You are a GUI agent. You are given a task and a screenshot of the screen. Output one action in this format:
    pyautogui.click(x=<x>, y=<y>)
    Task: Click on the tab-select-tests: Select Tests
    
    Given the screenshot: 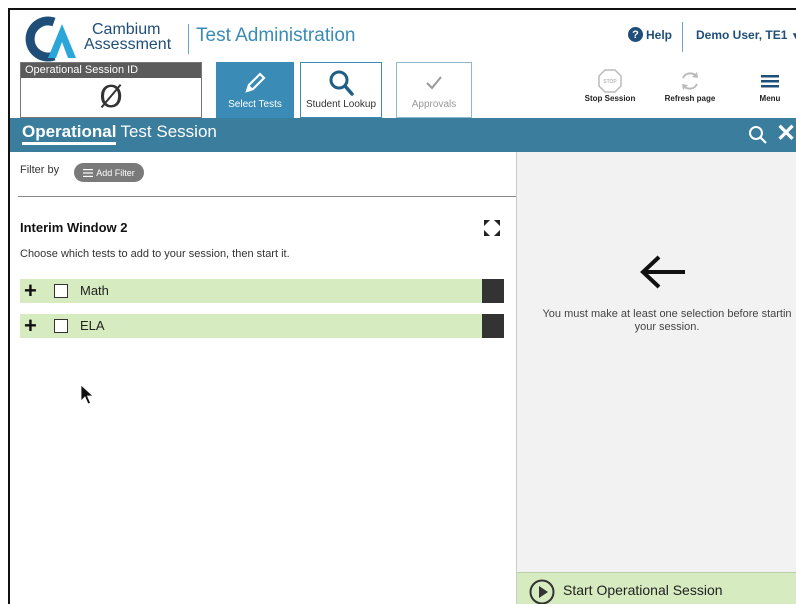 What is the action you would take?
    pyautogui.click(x=255, y=90)
    